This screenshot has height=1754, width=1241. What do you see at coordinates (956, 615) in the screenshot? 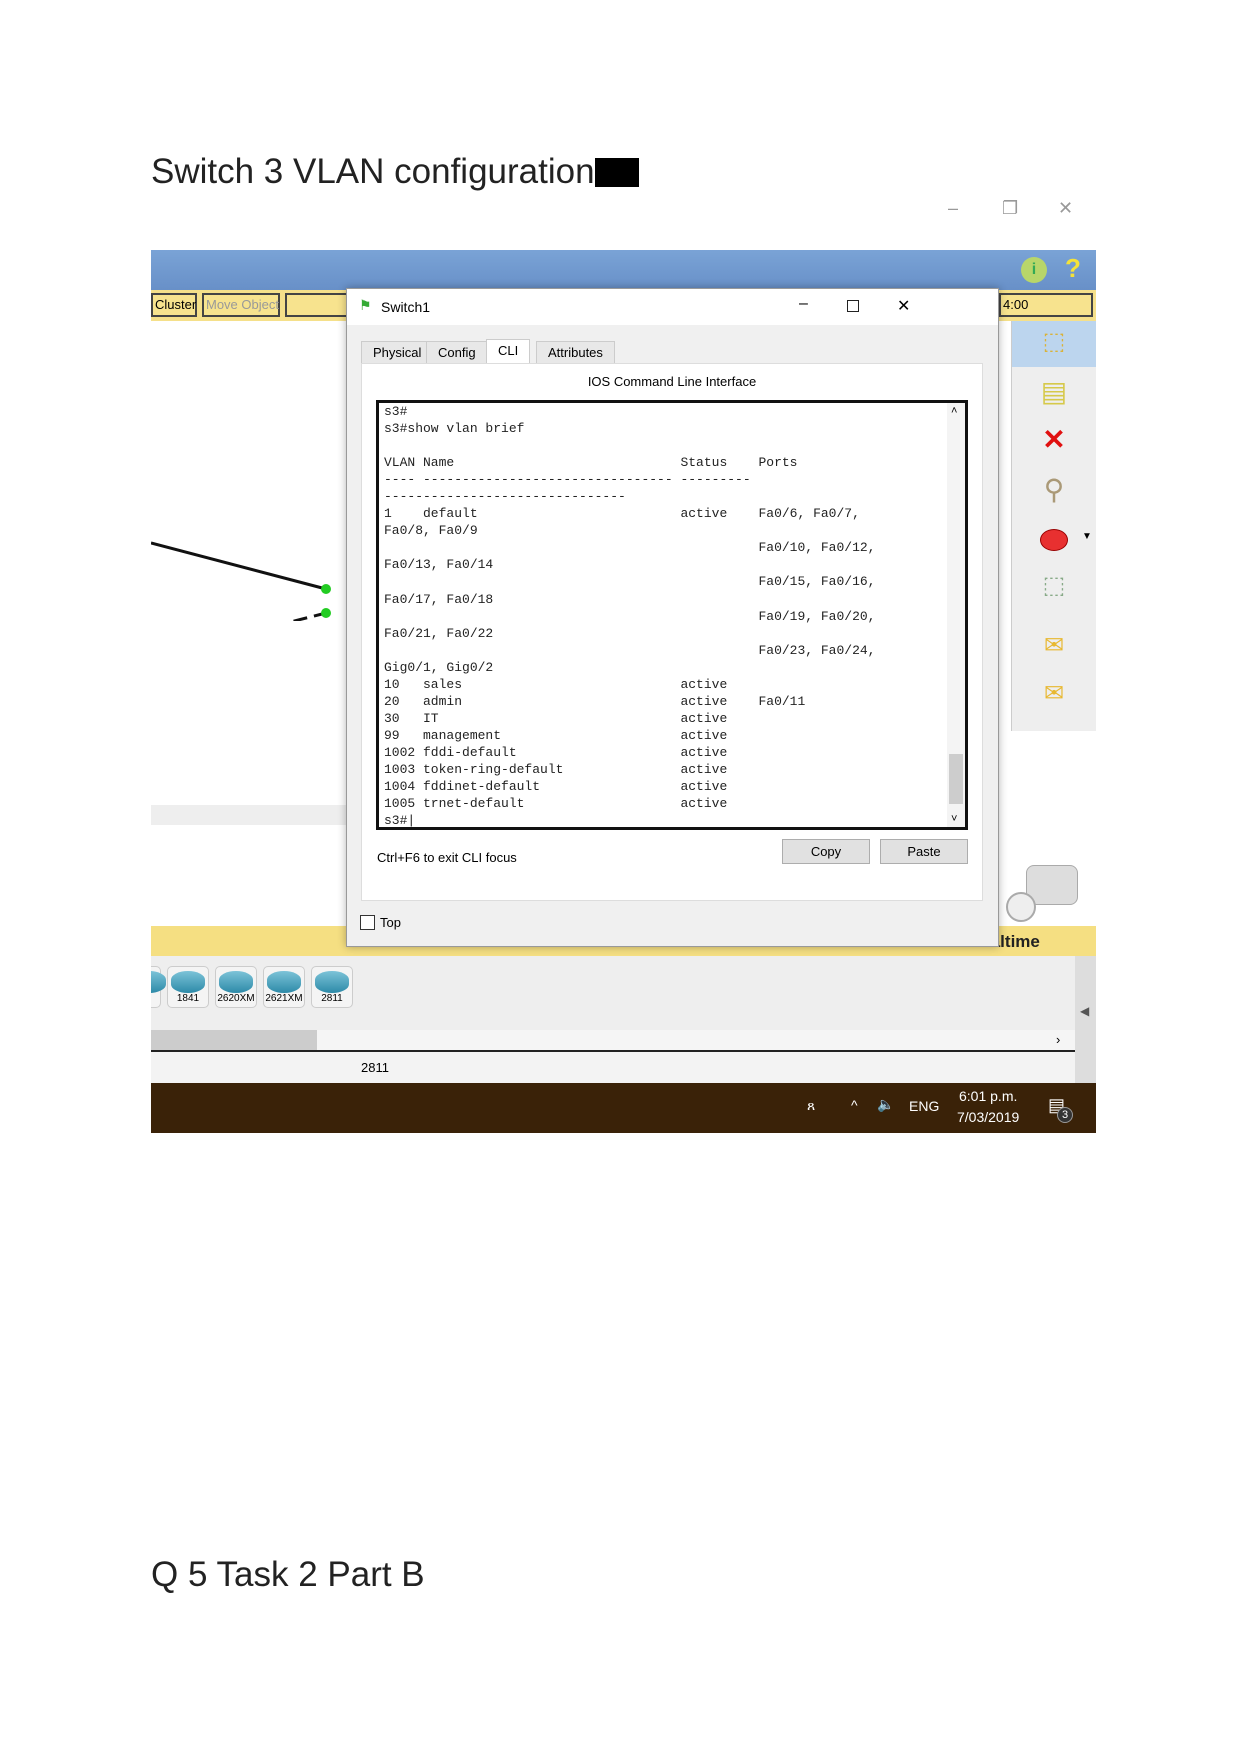
I see `cli-scrollbar: ˄ ˅` at bounding box center [956, 615].